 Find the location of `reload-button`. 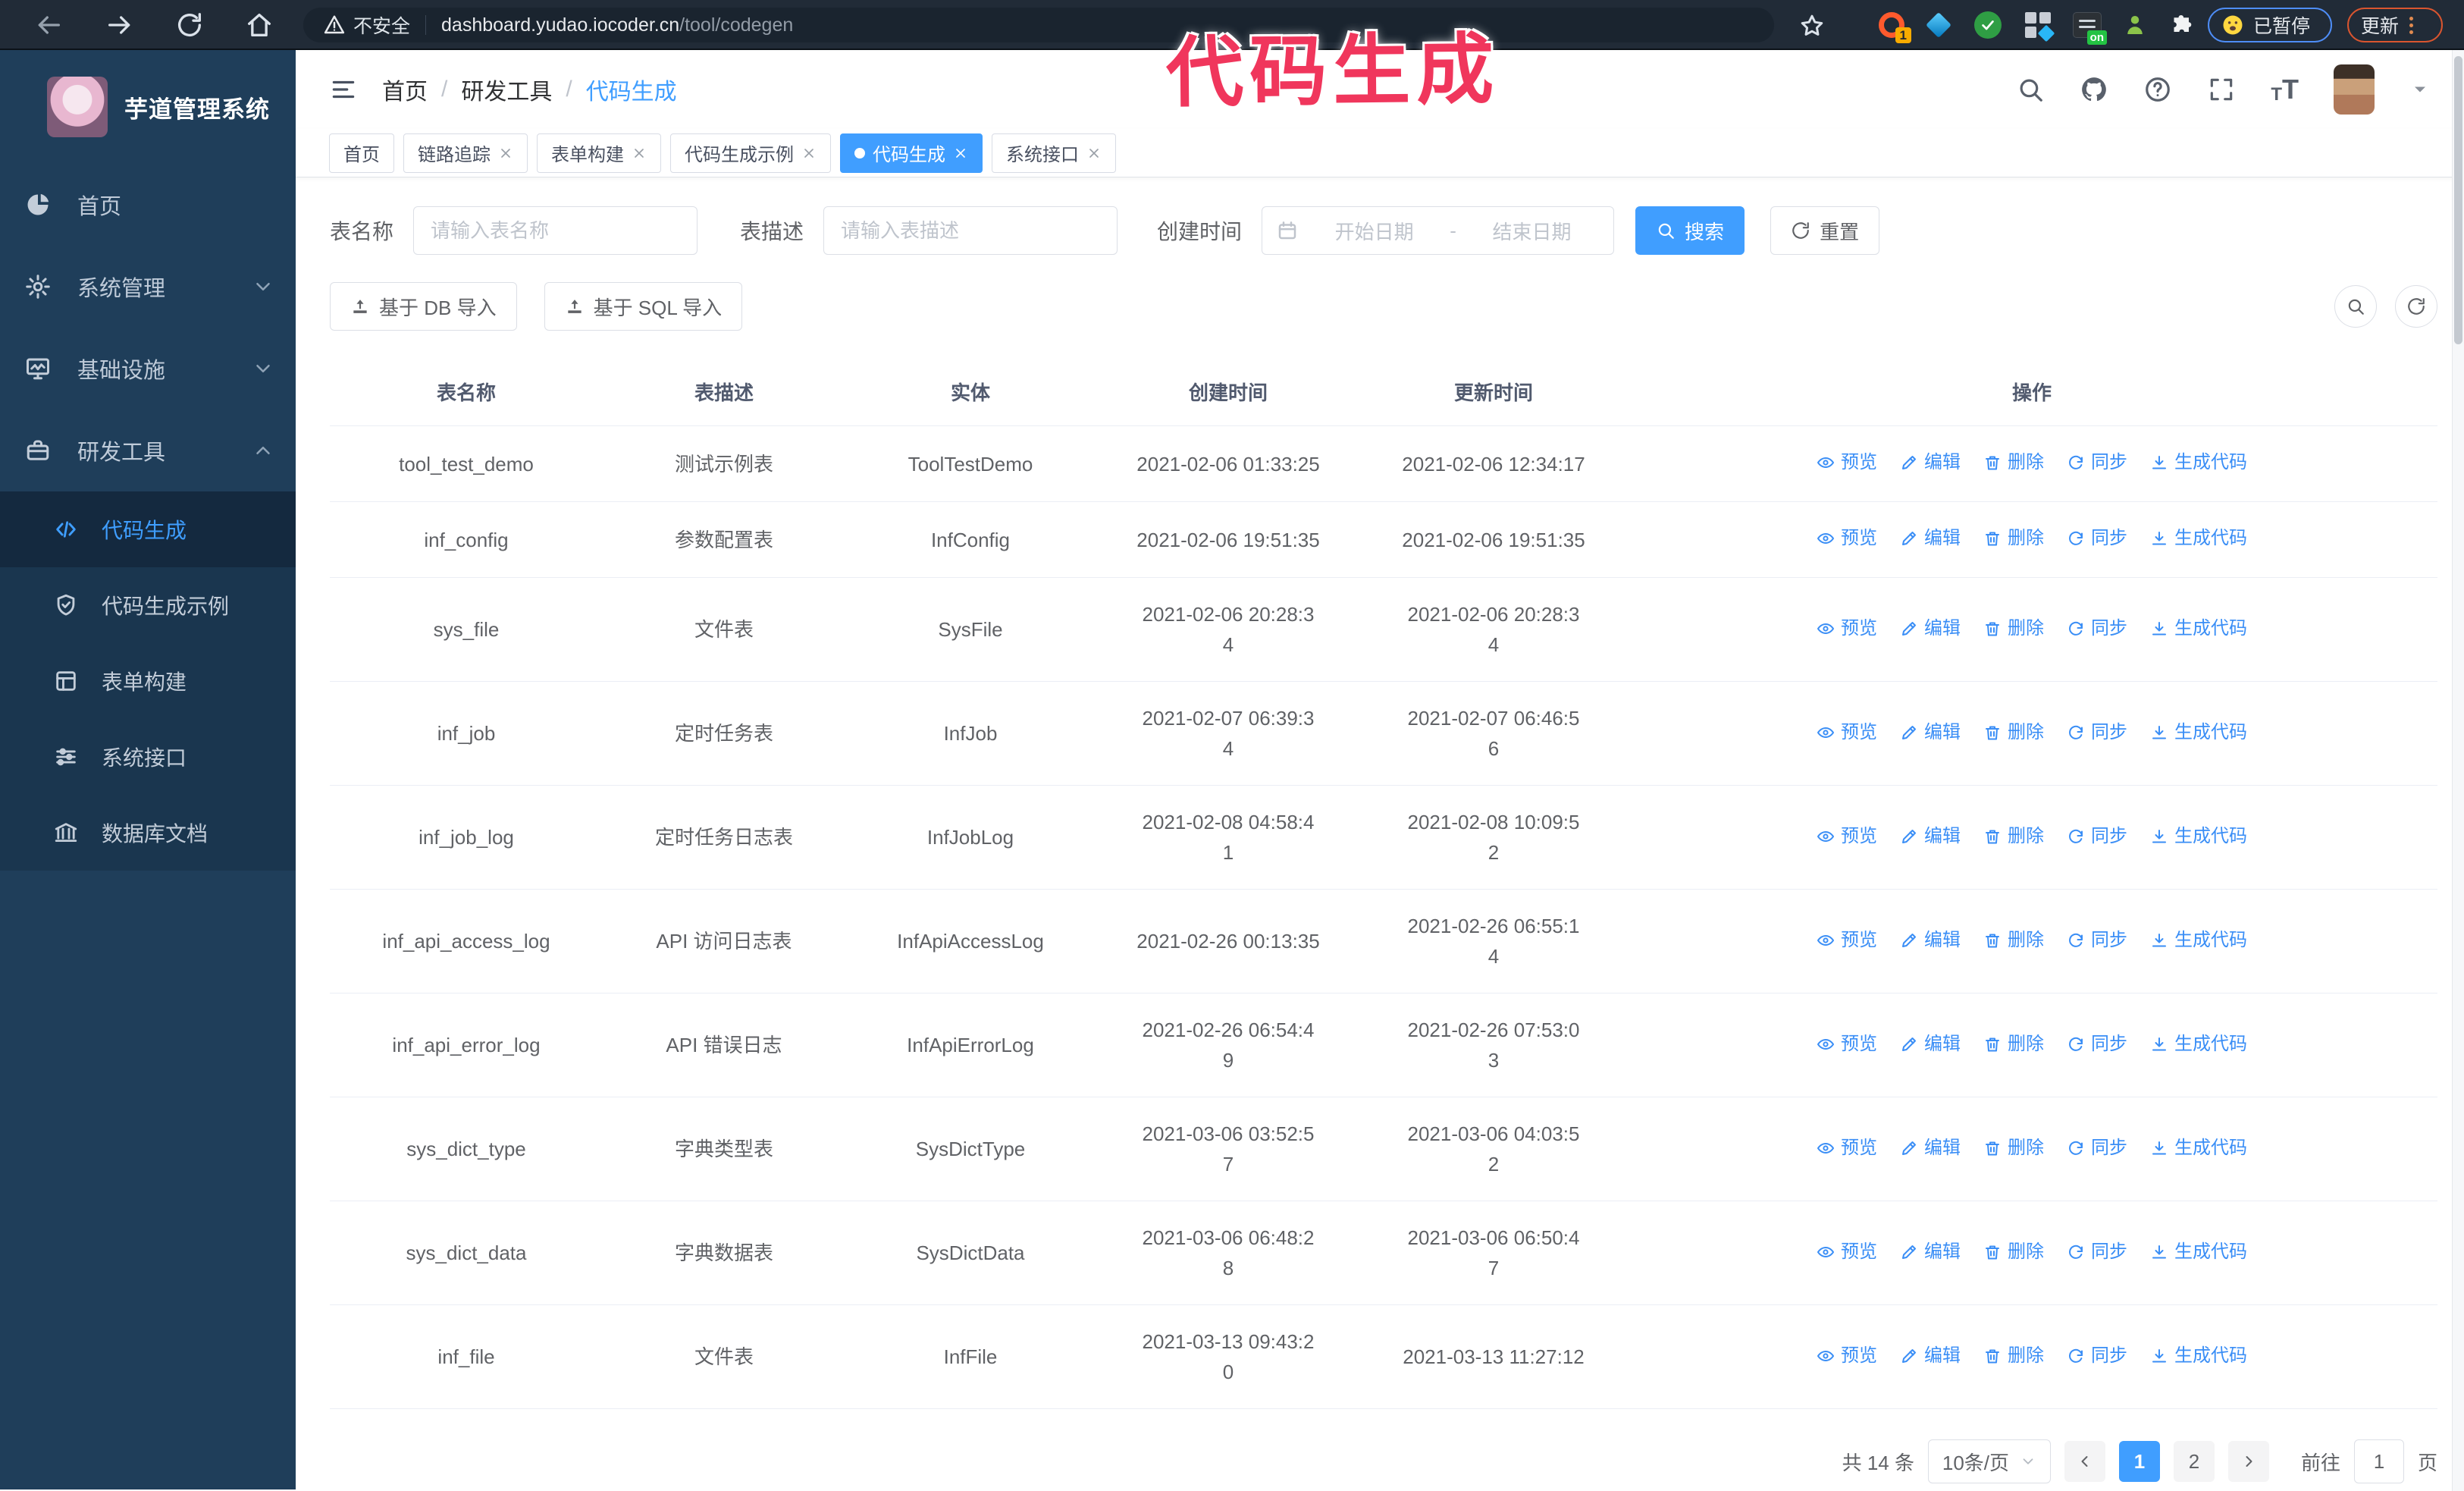

reload-button is located at coordinates (189, 25).